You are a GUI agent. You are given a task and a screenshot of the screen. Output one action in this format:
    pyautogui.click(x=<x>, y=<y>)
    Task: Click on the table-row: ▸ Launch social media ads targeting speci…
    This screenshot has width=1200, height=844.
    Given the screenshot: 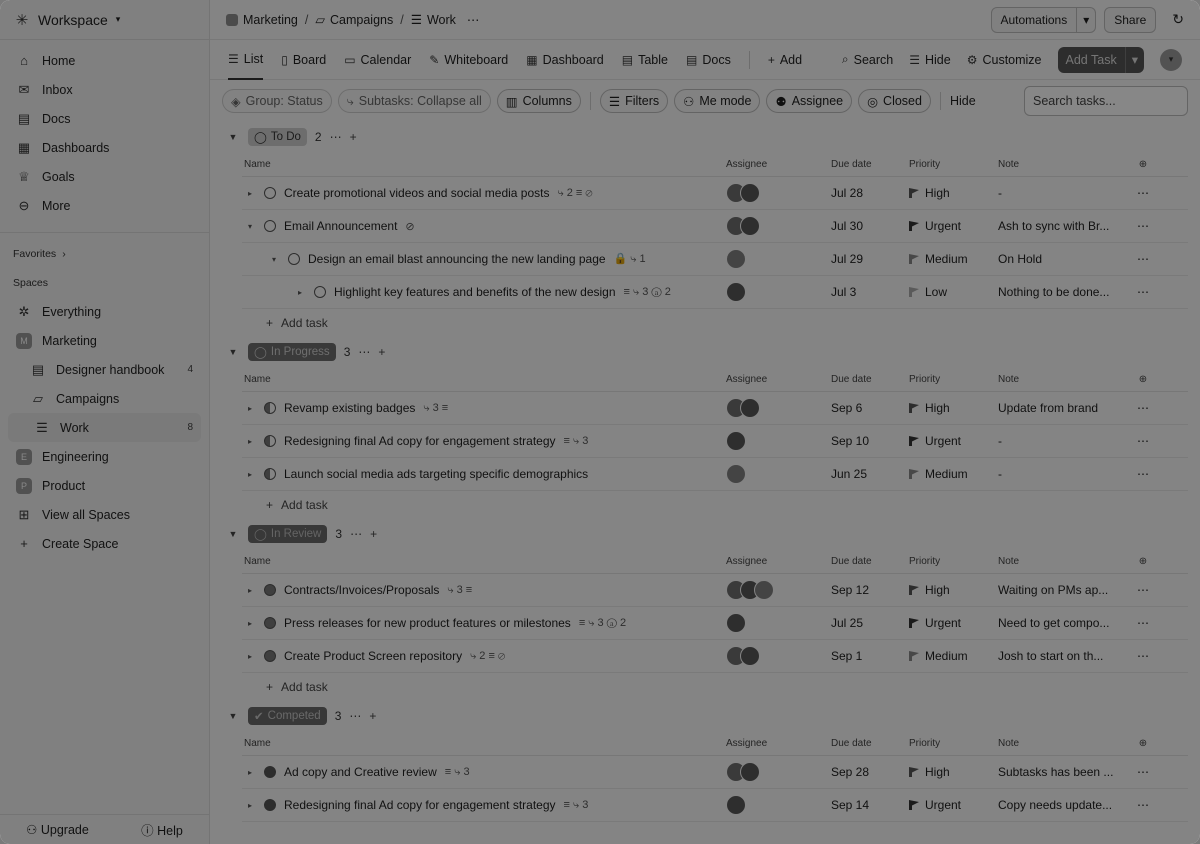 What is the action you would take?
    pyautogui.click(x=715, y=474)
    